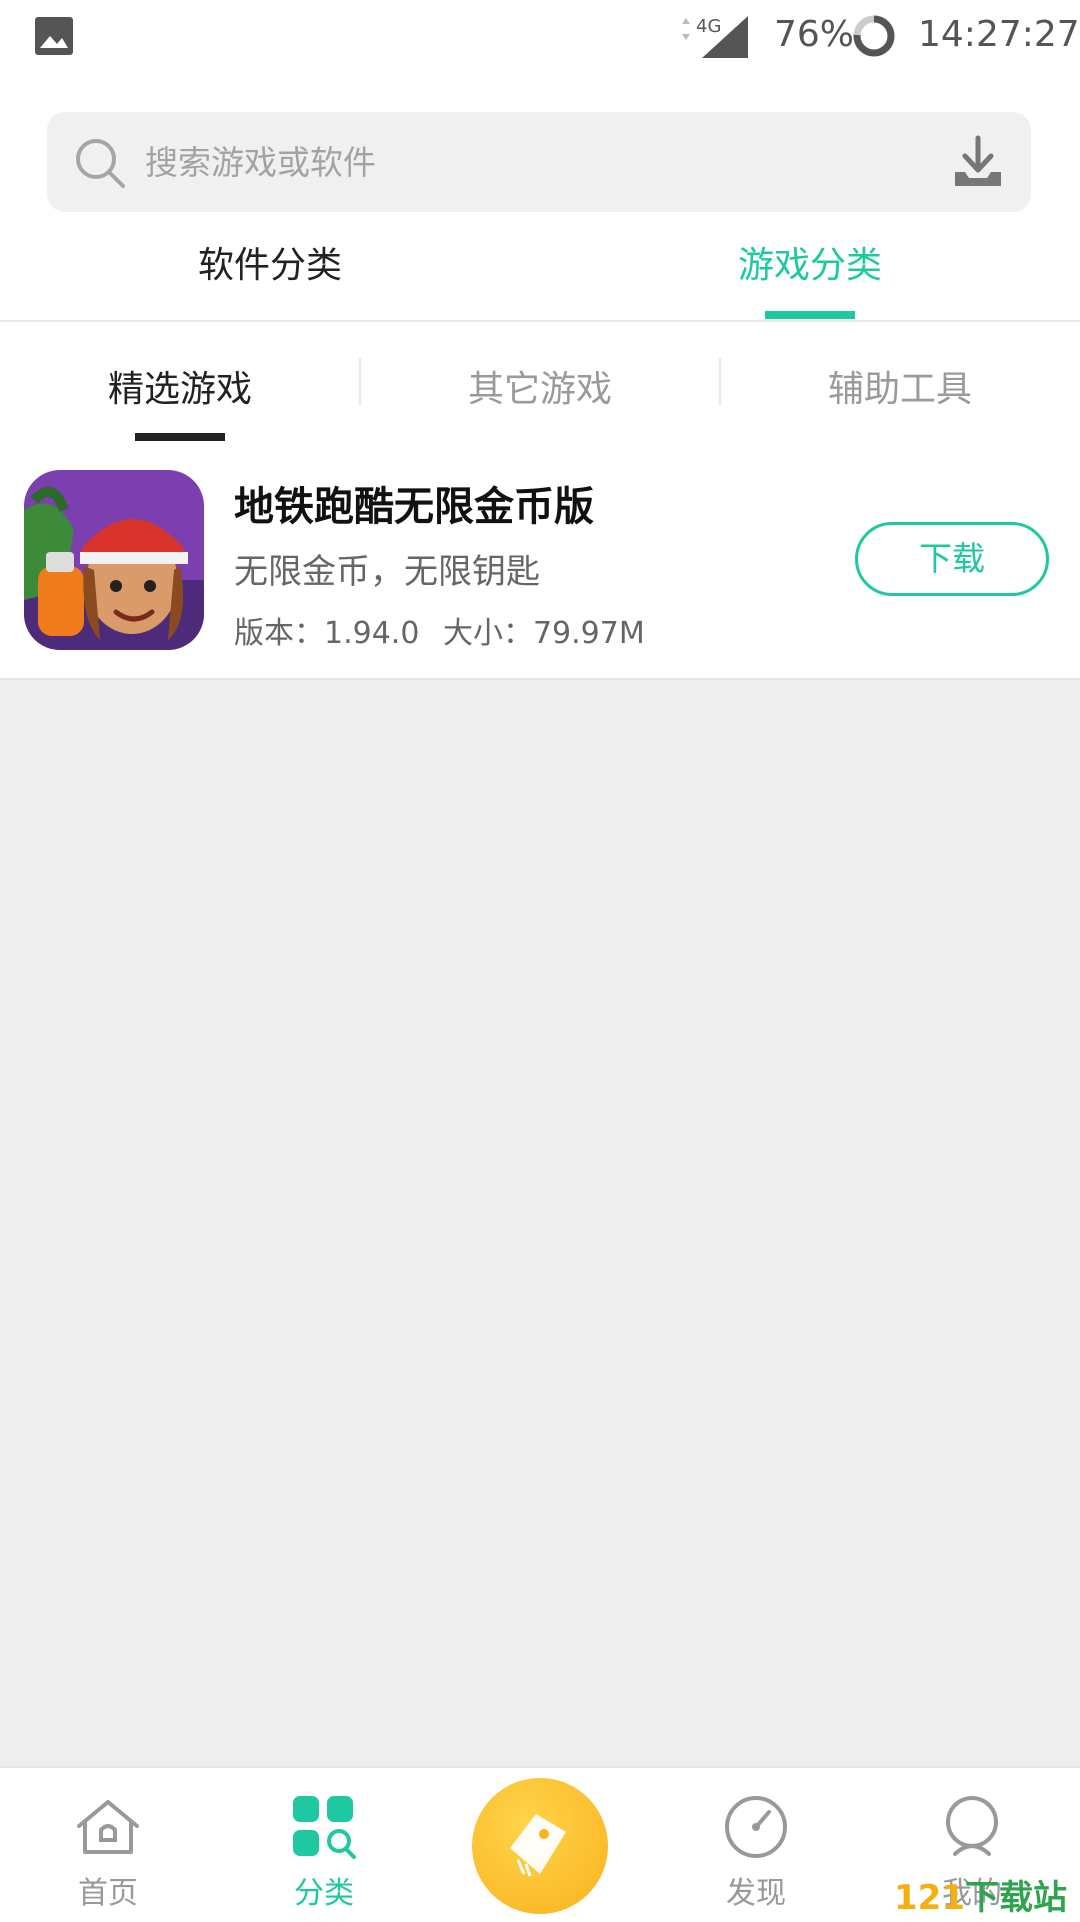 This screenshot has height=1922, width=1080. Describe the element at coordinates (929, 1898) in the screenshot. I see `watermark-number: 121` at that location.